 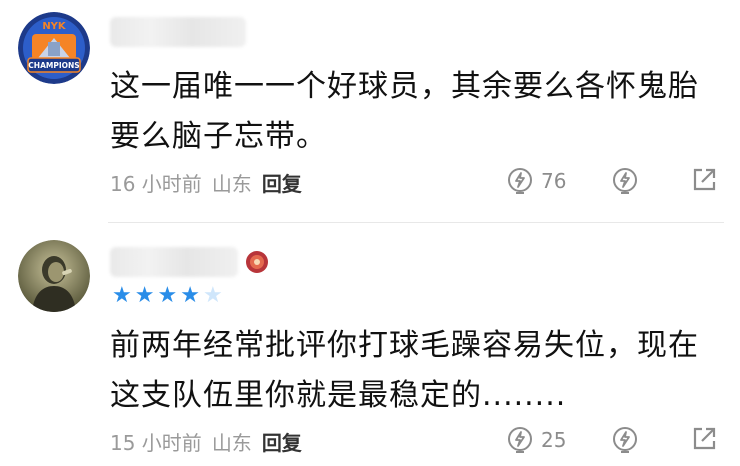 What do you see at coordinates (156, 442) in the screenshot?
I see `timestamp: 15 小时前` at bounding box center [156, 442].